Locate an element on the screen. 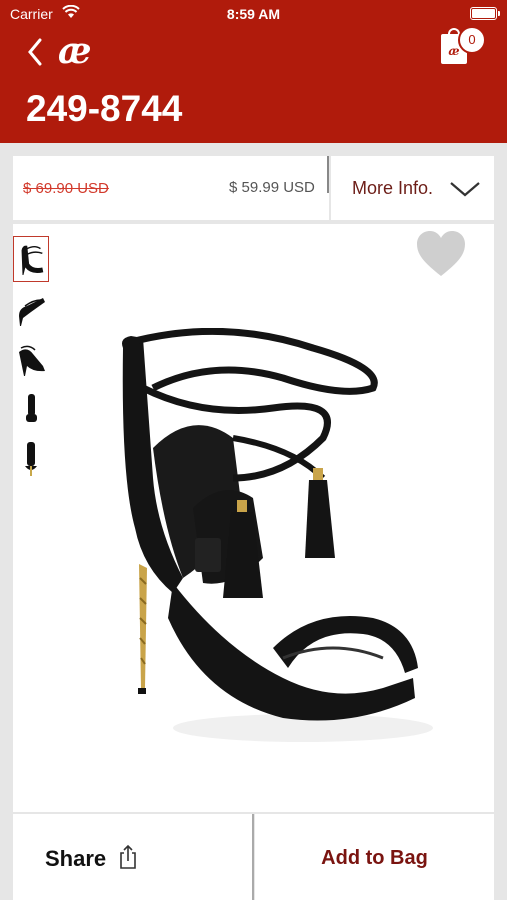  action-bar: Share Add to Bag is located at coordinates (253, 857).